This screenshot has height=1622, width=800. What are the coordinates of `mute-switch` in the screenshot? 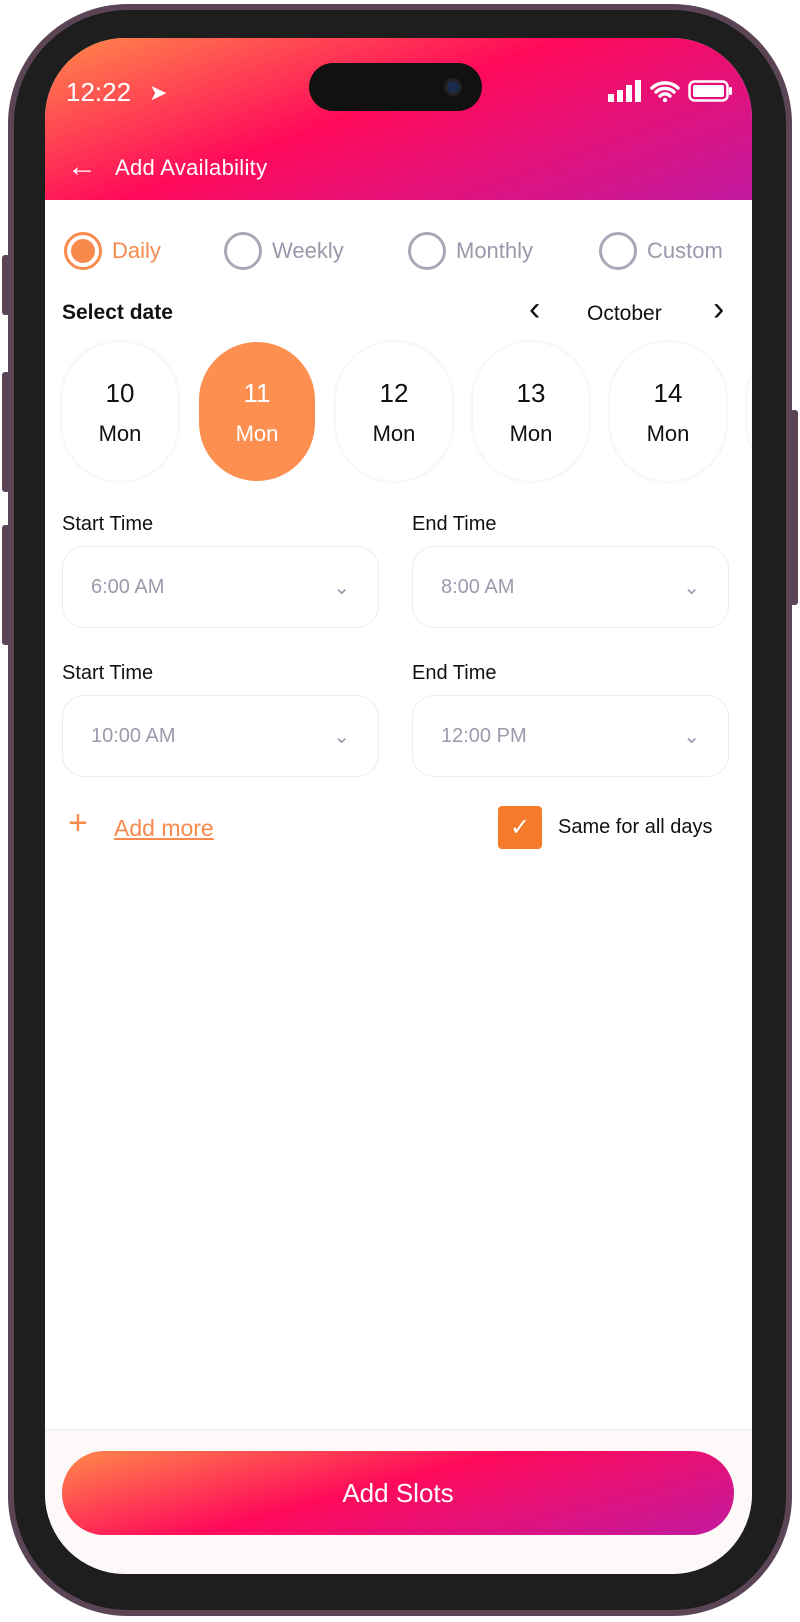 It's located at (6, 285).